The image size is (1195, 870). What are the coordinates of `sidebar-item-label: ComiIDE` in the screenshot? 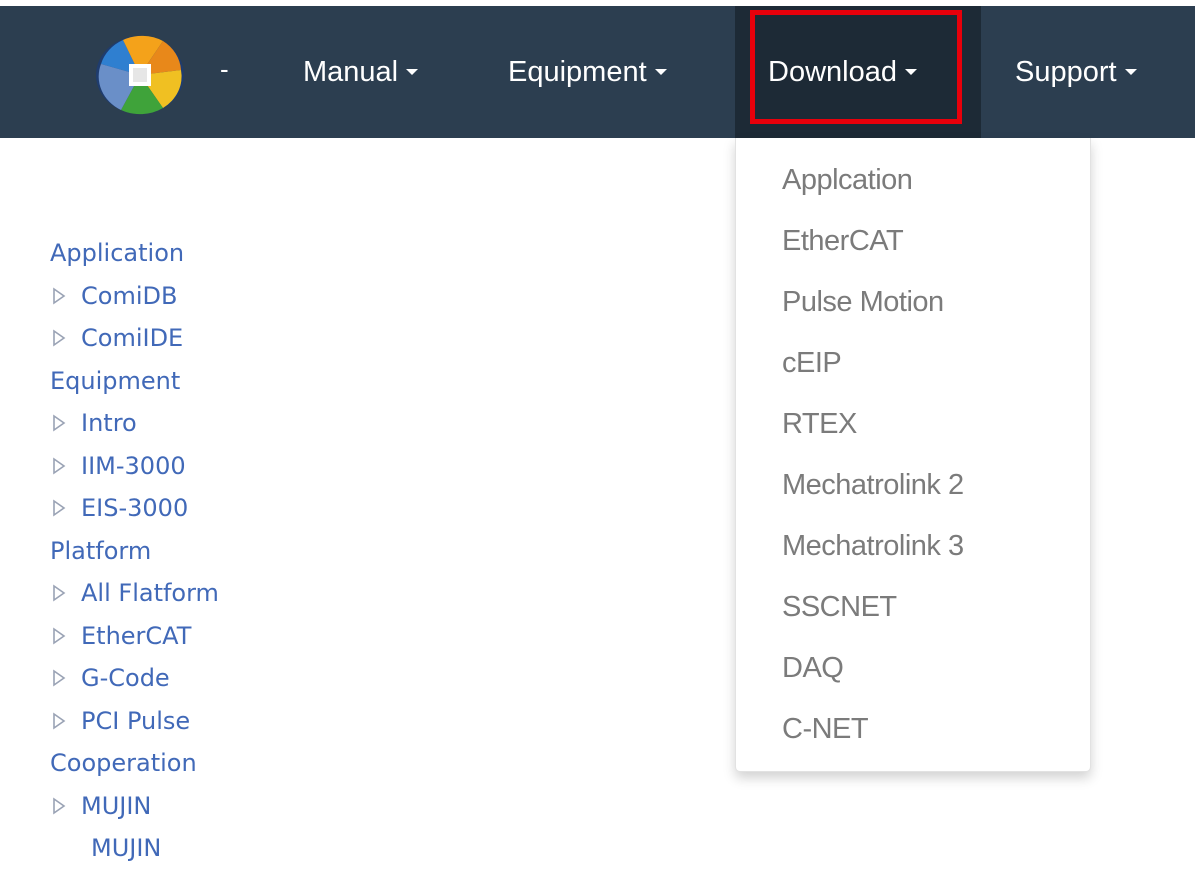 It's located at (132, 338).